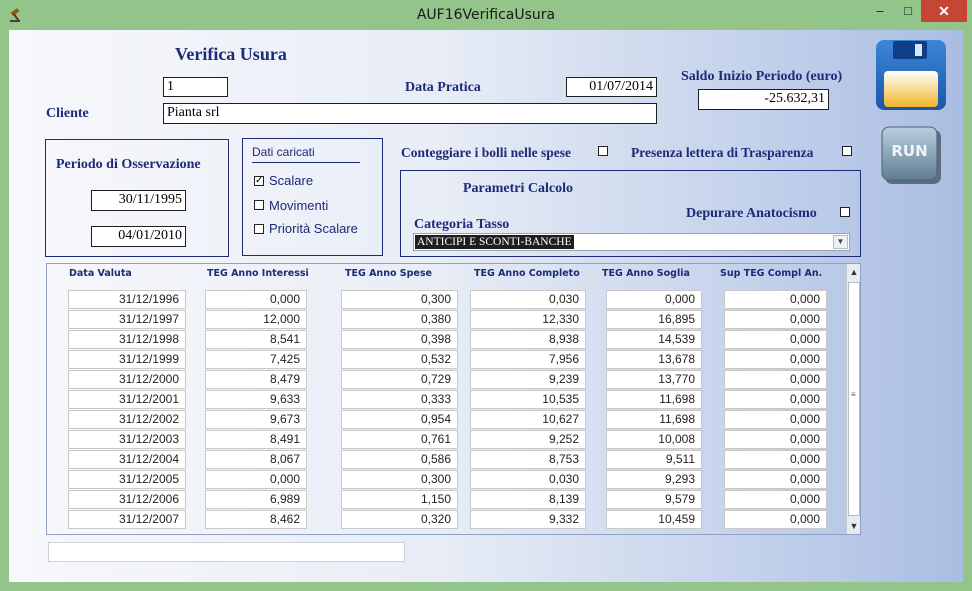 Image resolution: width=972 pixels, height=591 pixels. Describe the element at coordinates (654, 439) in the screenshot. I see `cell-teg-soglia: 10,008` at that location.